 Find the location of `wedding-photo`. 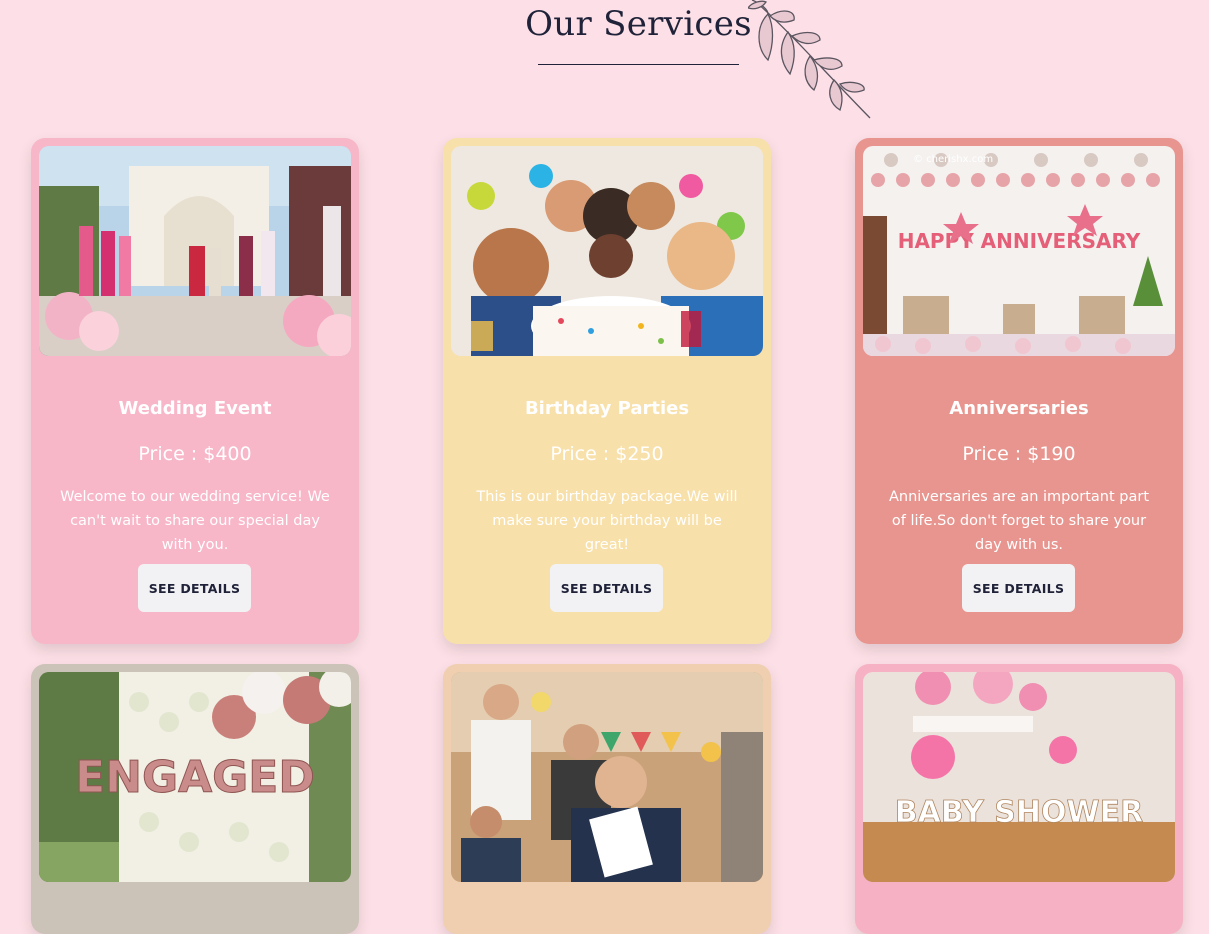

wedding-photo is located at coordinates (195, 251).